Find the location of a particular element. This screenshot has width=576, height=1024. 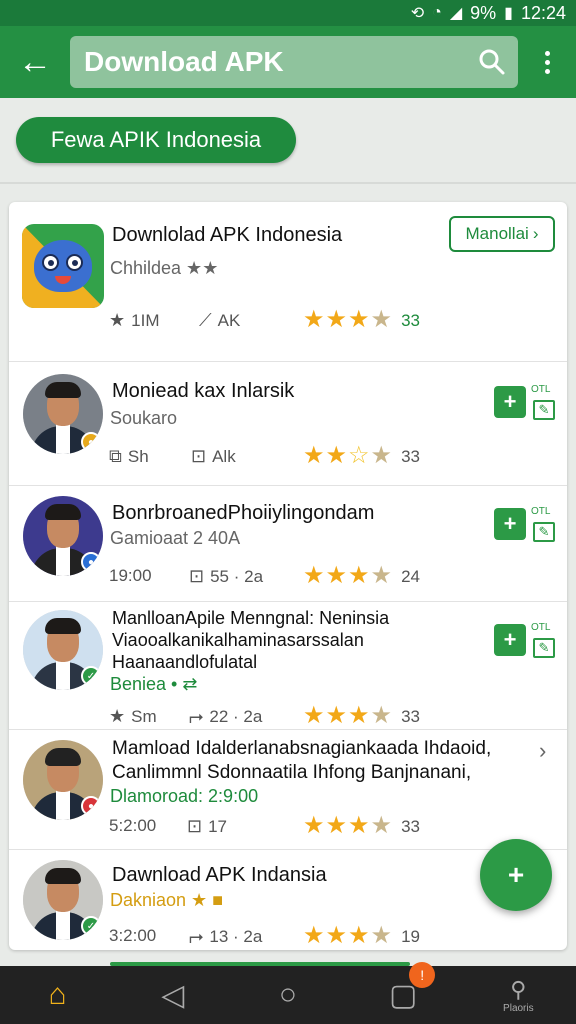

rating-count: 19 is located at coordinates (410, 936).